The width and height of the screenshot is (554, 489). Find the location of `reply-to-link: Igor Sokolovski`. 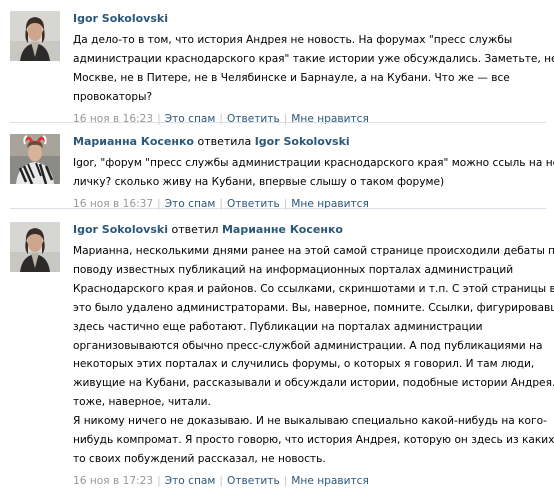

reply-to-link: Igor Sokolovski is located at coordinates (302, 141).